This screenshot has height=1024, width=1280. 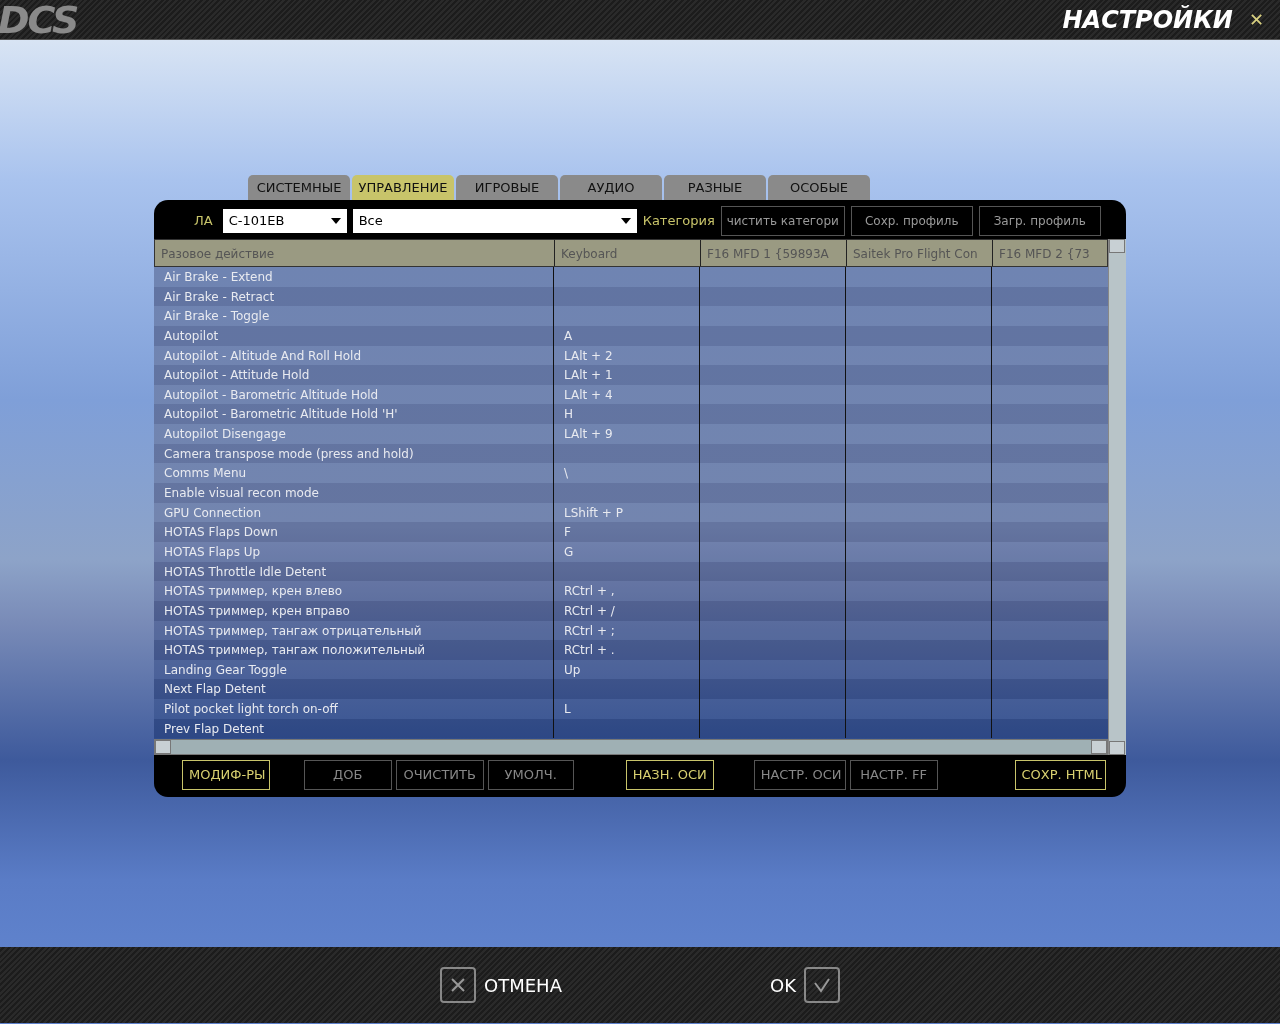 I want to click on column-header: F16 MFD 1 {59893A, so click(x=774, y=253).